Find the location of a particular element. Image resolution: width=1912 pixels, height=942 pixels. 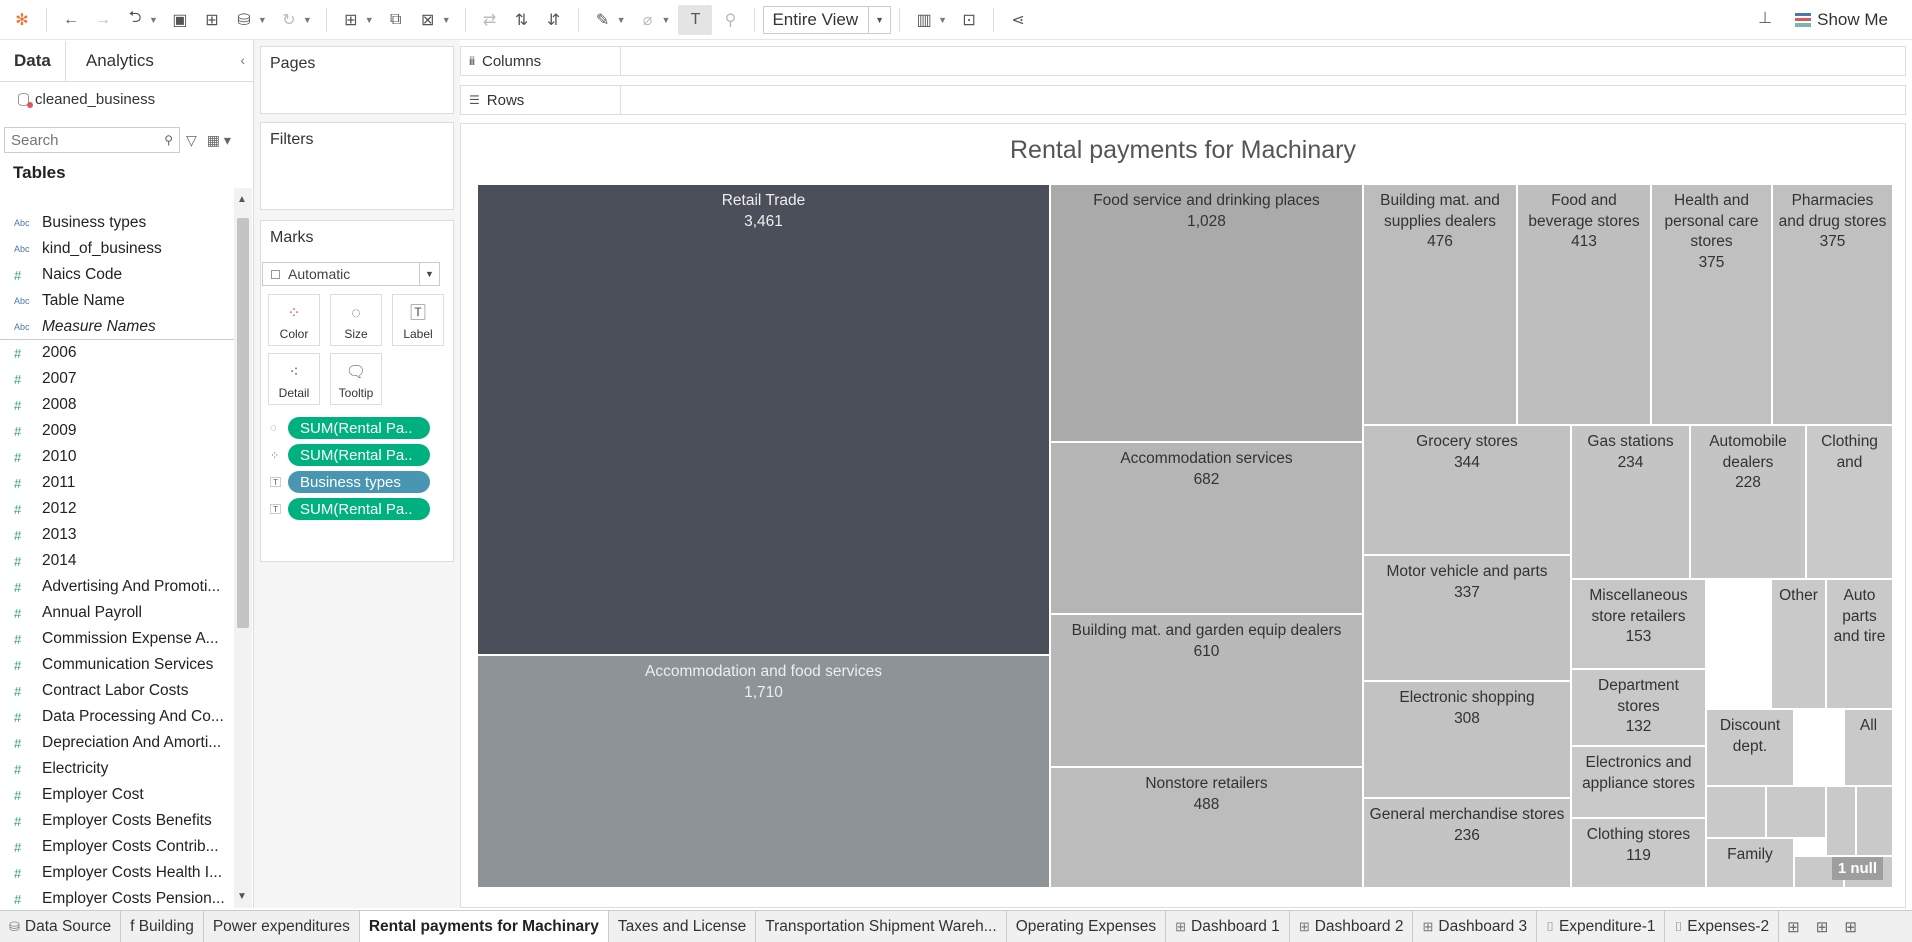

treemap-tile: Automobile dealers 228 is located at coordinates (1748, 502).